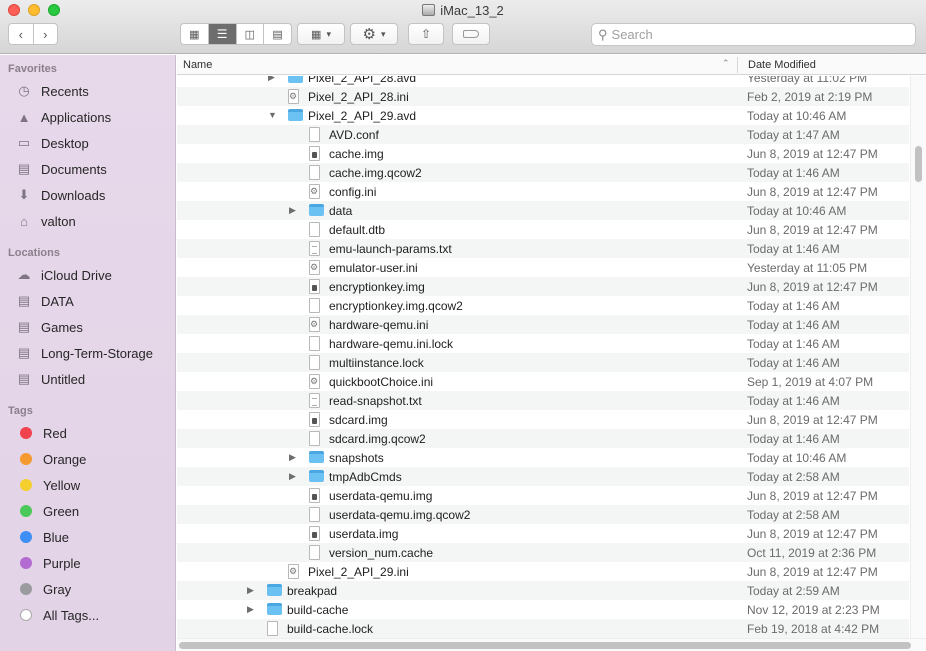 The height and width of the screenshot is (651, 926). Describe the element at coordinates (87, 327) in the screenshot. I see `sidebar-item-games: ▤ Games` at that location.